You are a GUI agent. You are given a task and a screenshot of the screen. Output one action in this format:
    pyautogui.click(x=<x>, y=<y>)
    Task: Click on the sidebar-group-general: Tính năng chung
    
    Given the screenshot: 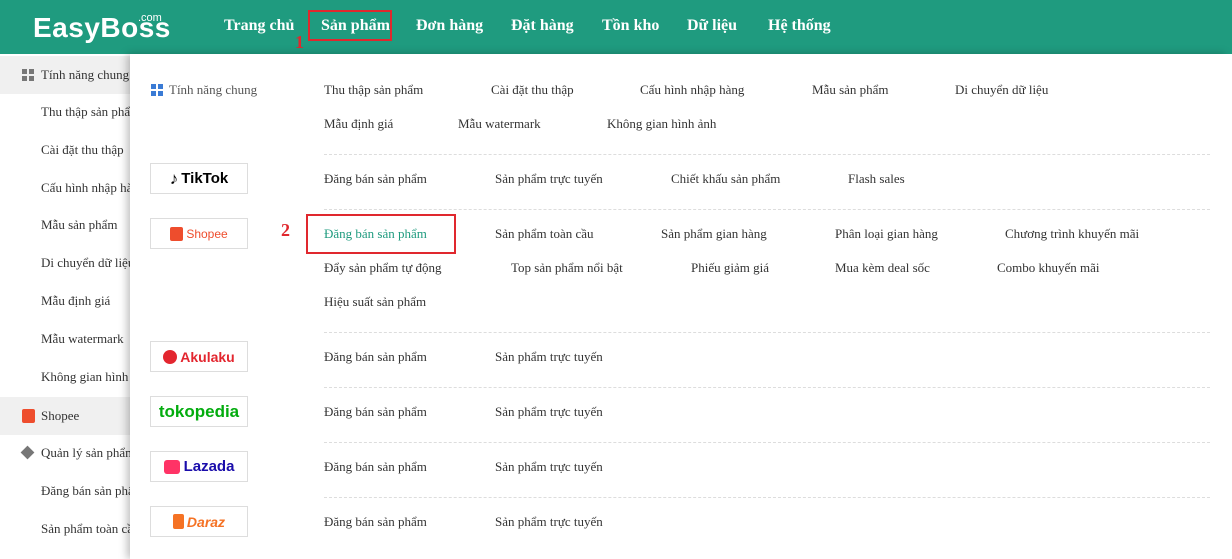 What is the action you would take?
    pyautogui.click(x=65, y=75)
    